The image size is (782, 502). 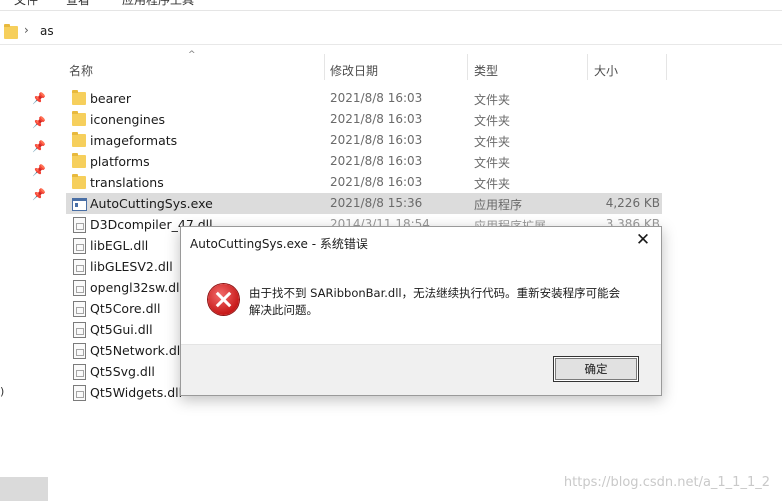 What do you see at coordinates (192, 55) in the screenshot?
I see `sort-ascending-icon: ^` at bounding box center [192, 55].